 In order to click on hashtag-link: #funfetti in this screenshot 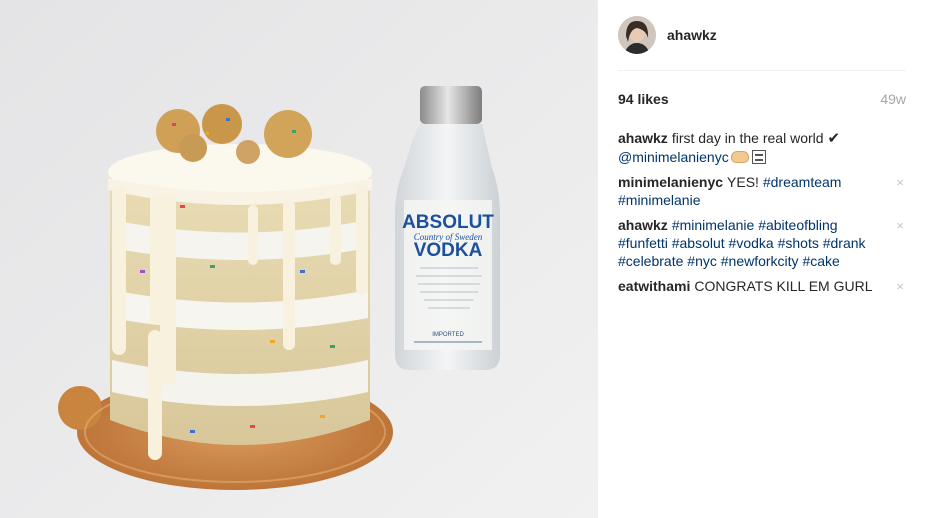, I will do `click(643, 243)`.